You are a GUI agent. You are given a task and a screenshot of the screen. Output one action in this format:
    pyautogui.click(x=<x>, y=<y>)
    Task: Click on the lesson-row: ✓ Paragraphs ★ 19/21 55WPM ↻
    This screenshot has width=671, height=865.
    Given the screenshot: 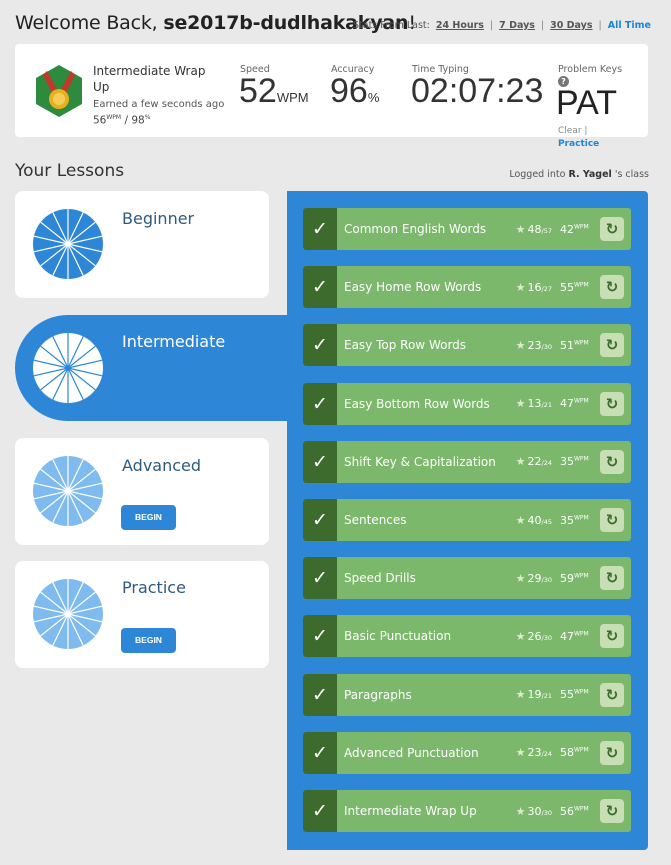 What is the action you would take?
    pyautogui.click(x=467, y=694)
    